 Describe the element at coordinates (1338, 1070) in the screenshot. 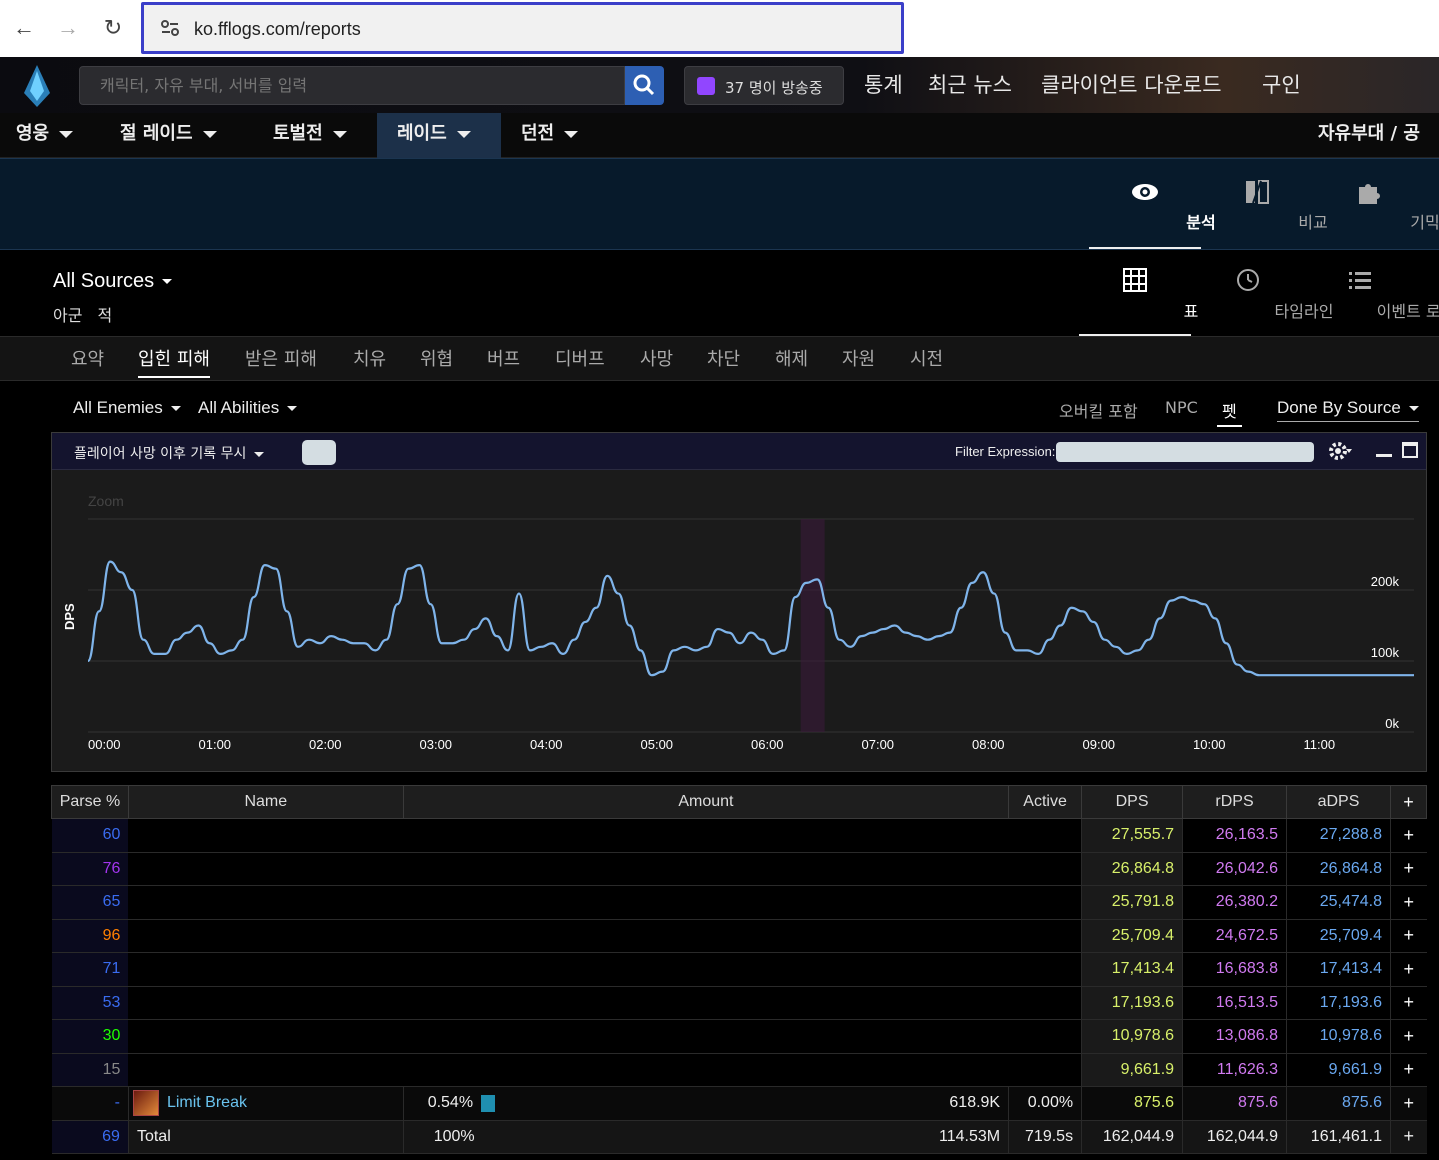

I see `adps-cell: 9,661.9` at that location.